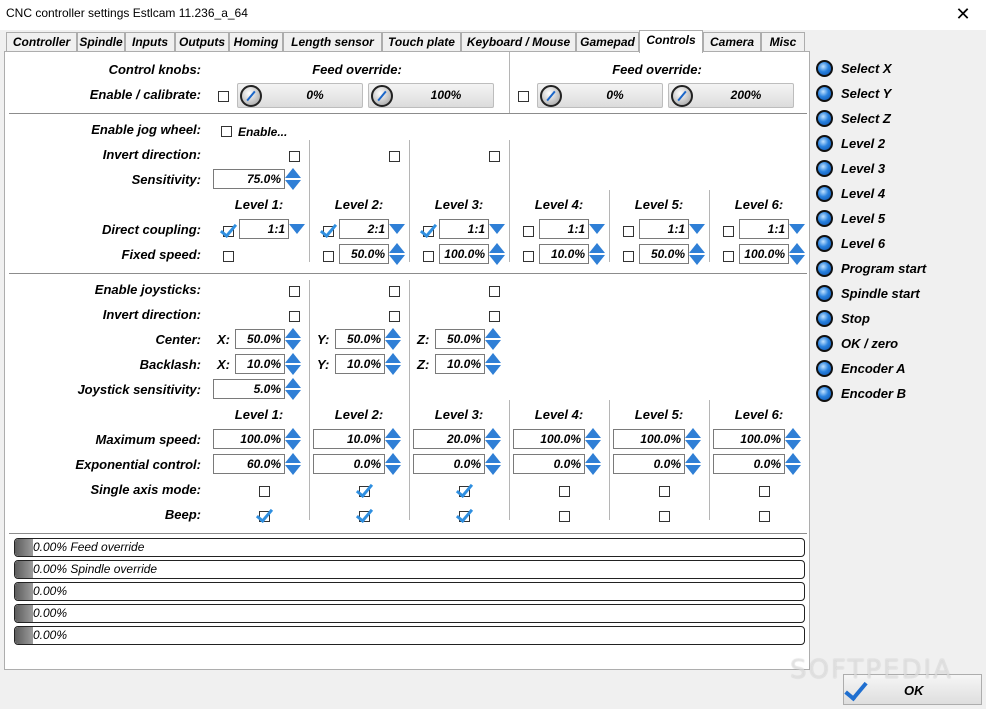 The height and width of the screenshot is (709, 986). What do you see at coordinates (101, 42) in the screenshot?
I see `tab-spindle: Spindle` at bounding box center [101, 42].